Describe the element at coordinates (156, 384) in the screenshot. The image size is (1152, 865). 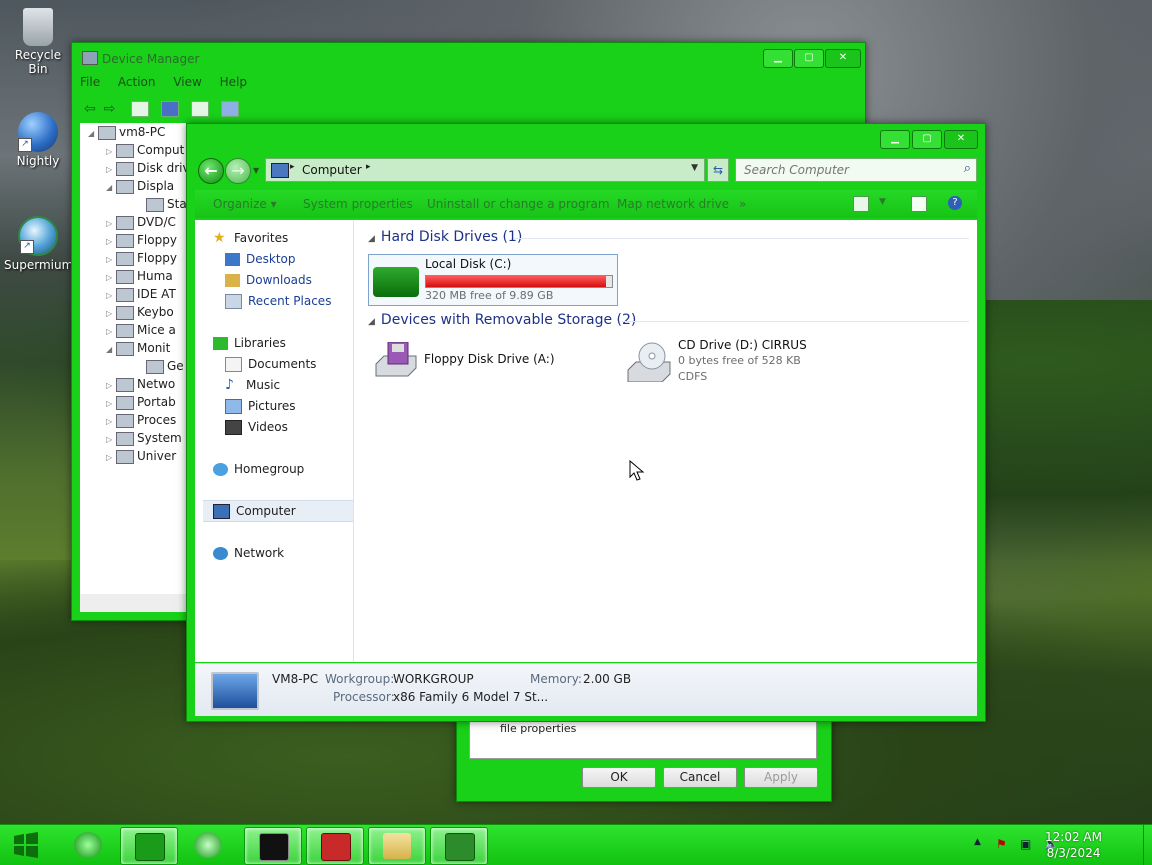
I see `device-tree-label: Netwo` at that location.